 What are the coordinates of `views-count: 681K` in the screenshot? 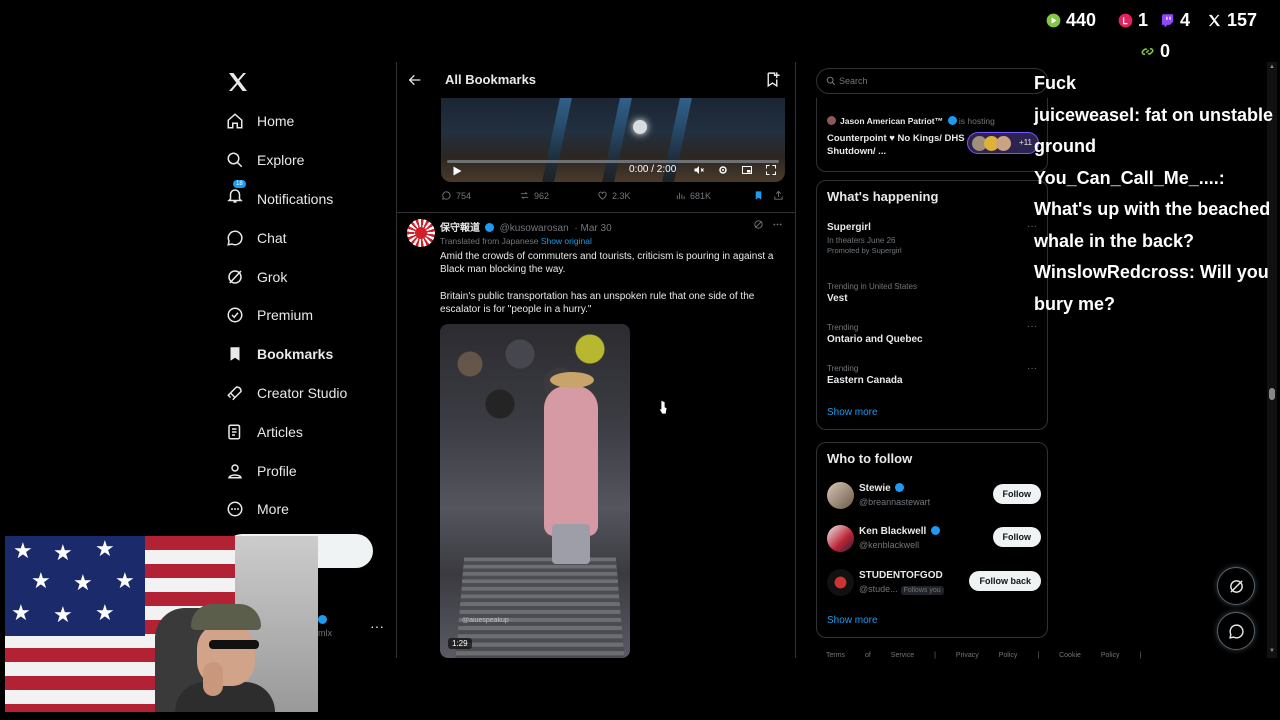 It's located at (701, 195).